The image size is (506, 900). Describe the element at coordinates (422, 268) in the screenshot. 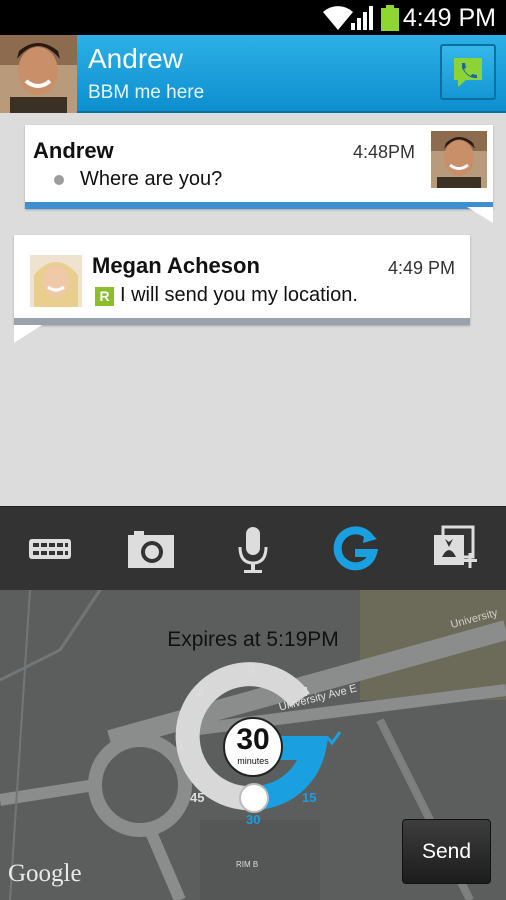

I see `message-time: 4:49 PM` at that location.